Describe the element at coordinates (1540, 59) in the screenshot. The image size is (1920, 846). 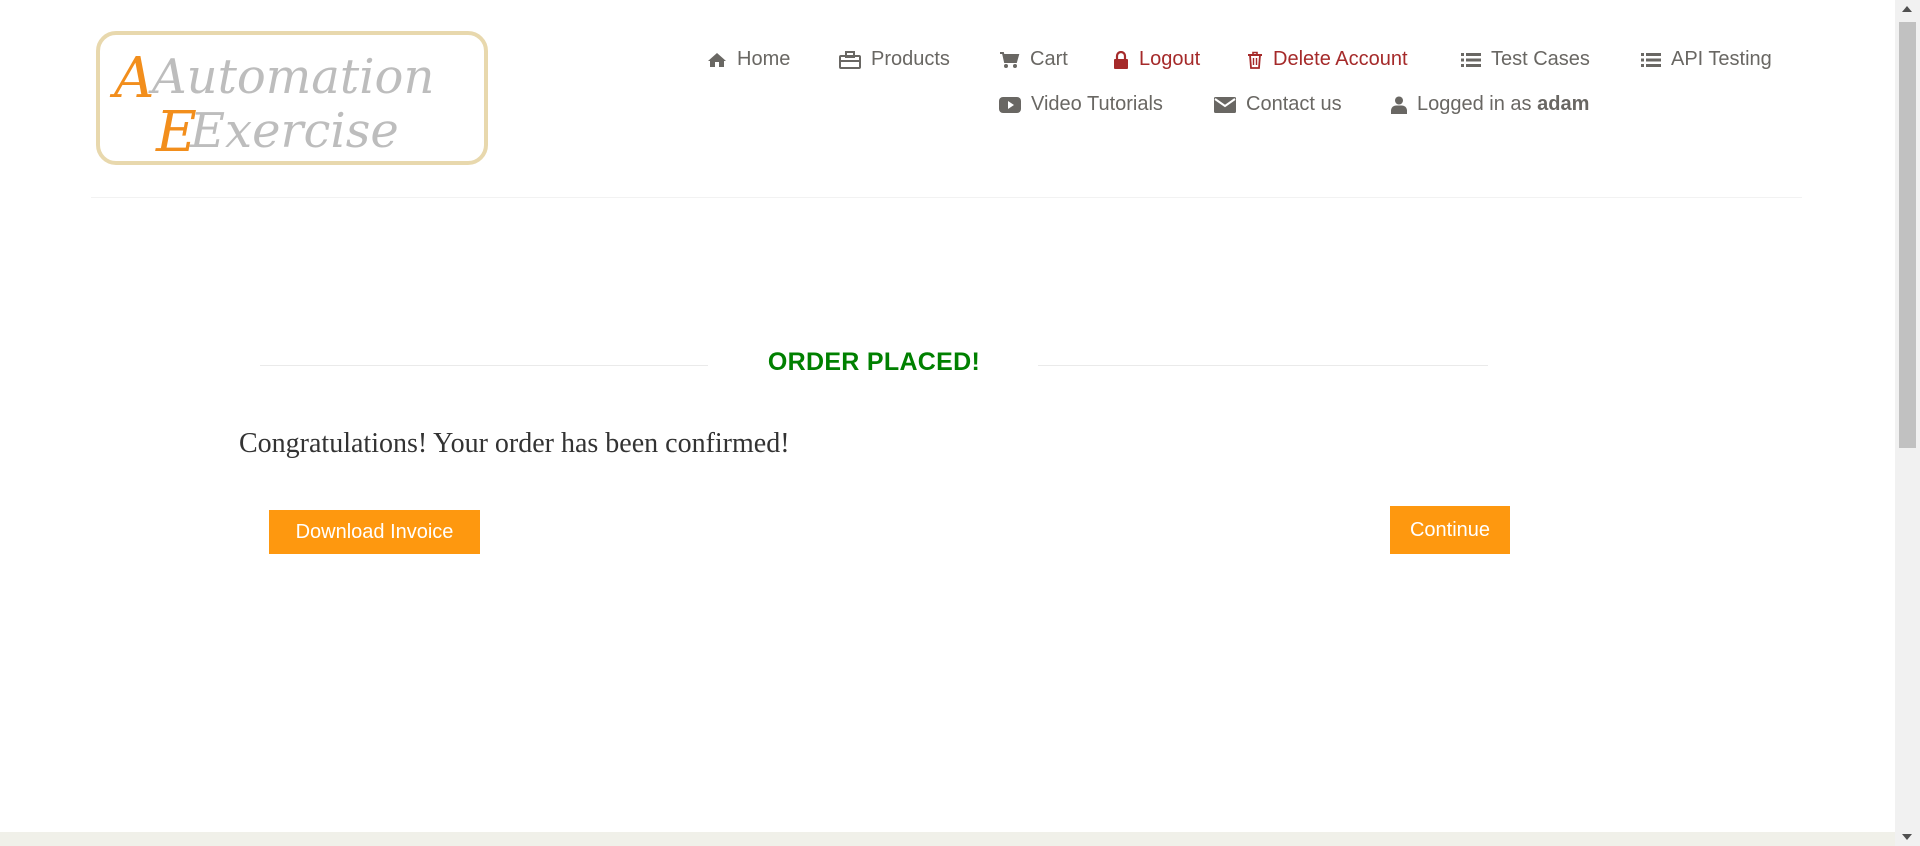
I see `nav-test-cases-label: Test Cases` at that location.